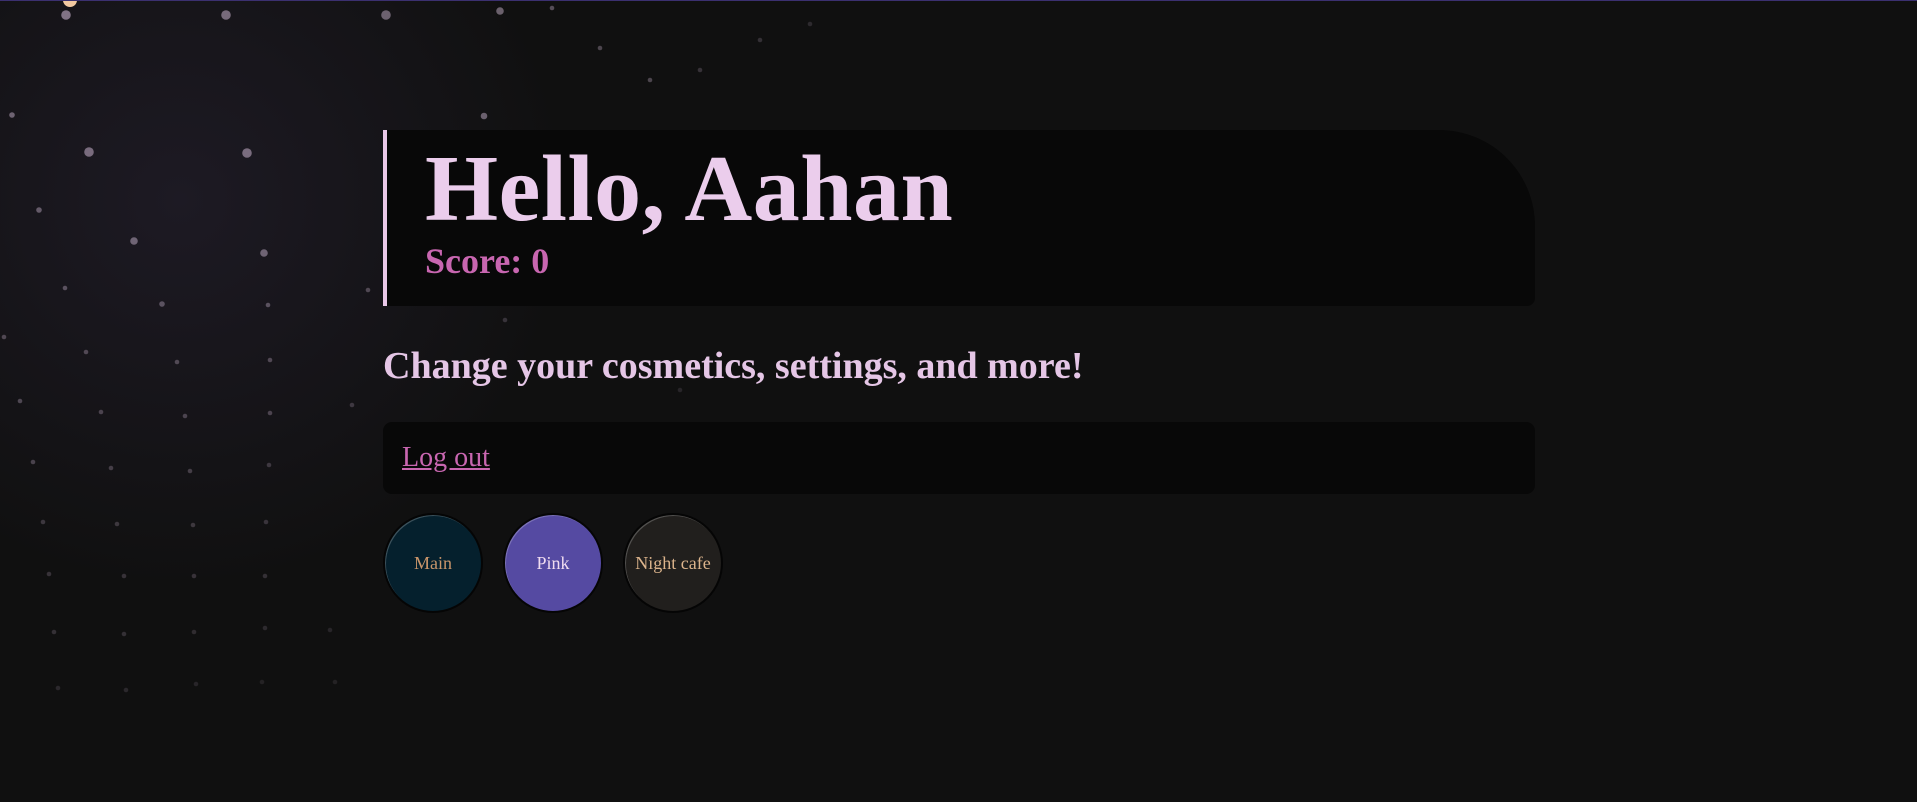 The height and width of the screenshot is (802, 1917). I want to click on theme-button-night-cafe: Night cafe, so click(673, 563).